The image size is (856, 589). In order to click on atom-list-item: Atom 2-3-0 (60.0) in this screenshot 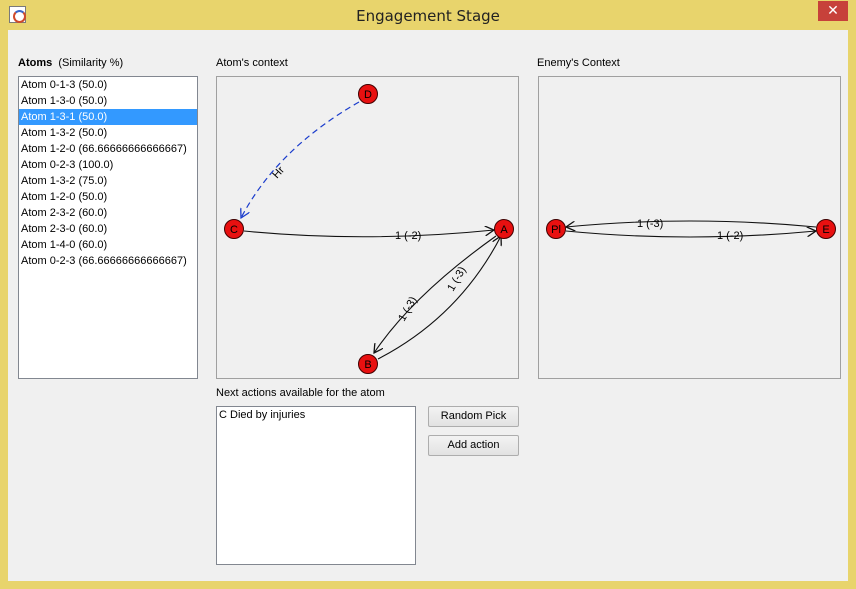, I will do `click(108, 229)`.